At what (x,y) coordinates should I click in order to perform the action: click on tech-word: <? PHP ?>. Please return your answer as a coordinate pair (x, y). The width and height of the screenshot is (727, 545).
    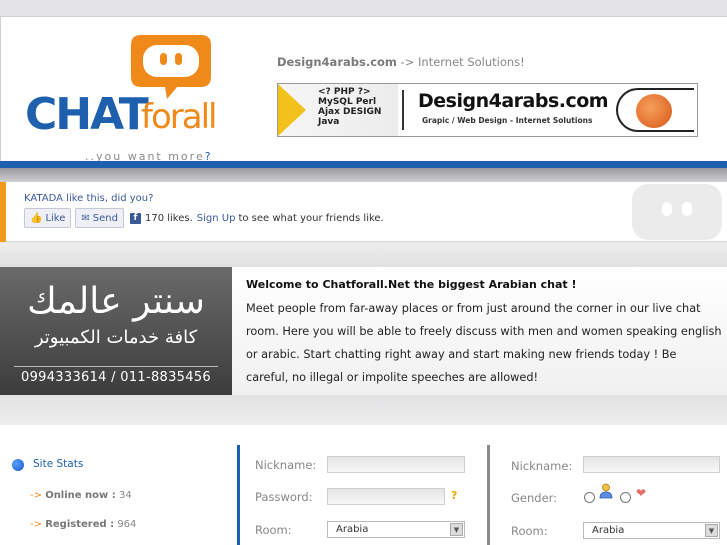
    Looking at the image, I should click on (344, 92).